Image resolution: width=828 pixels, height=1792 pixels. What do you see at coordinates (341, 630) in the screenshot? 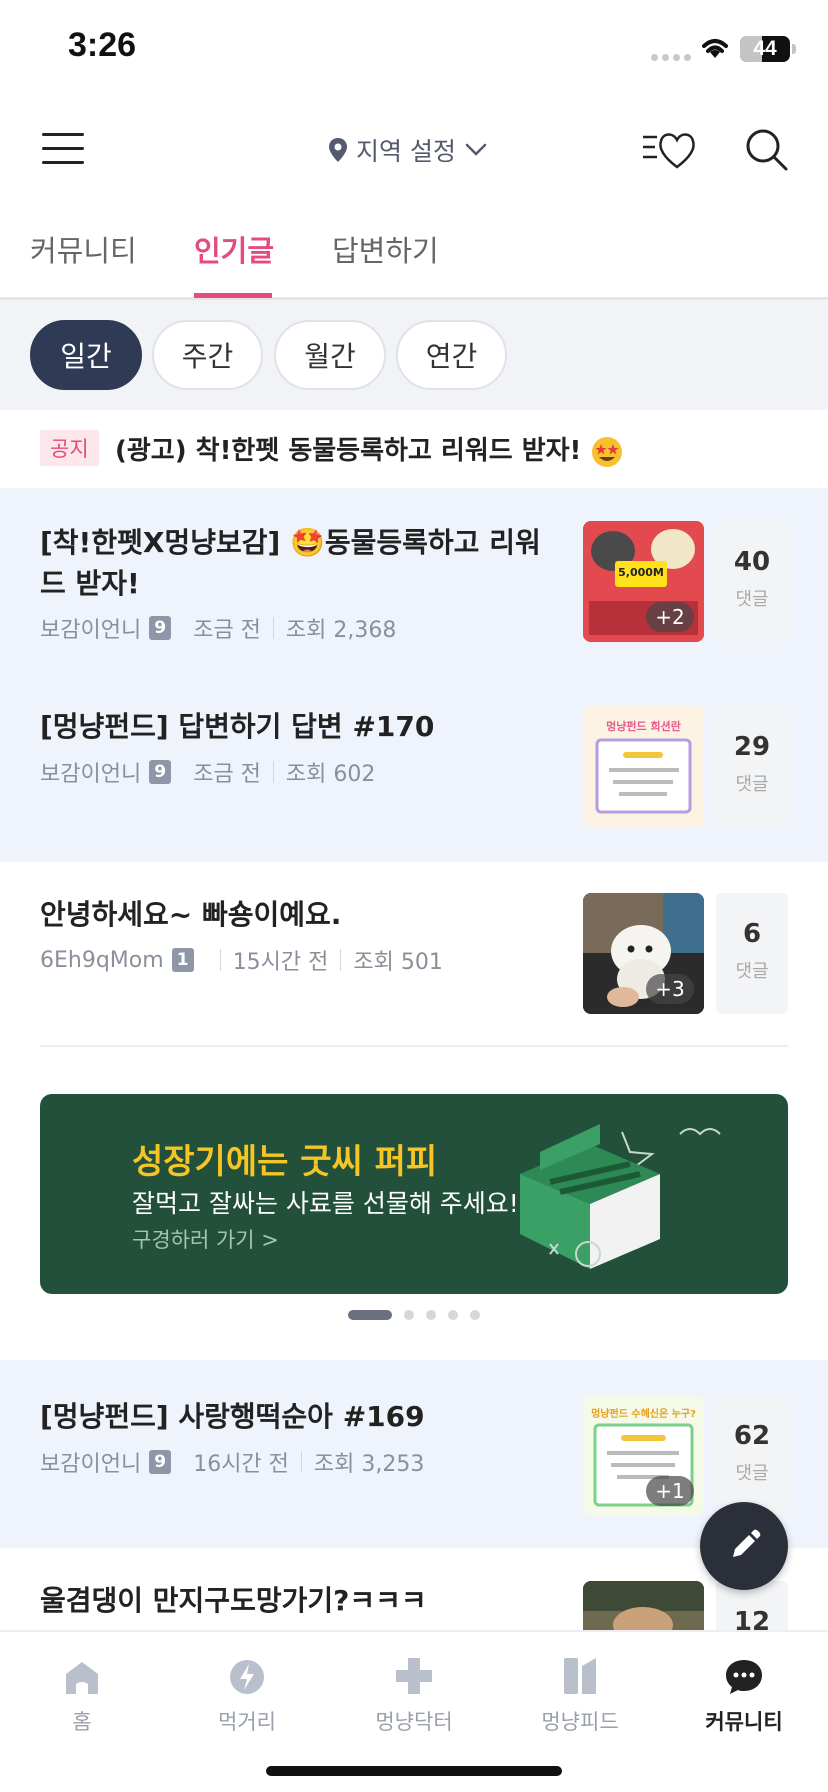
I see `post-views: 조회 2,368` at bounding box center [341, 630].